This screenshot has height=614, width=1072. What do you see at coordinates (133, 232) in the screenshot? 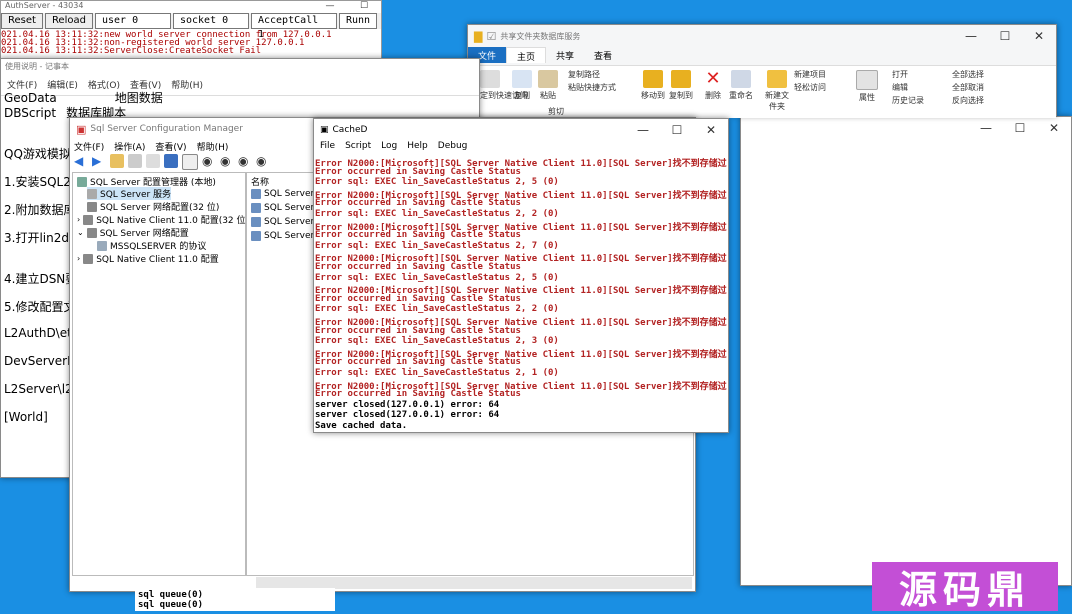
I see `tree-item-network-config: ⌄ SQL Server 网络配置` at bounding box center [133, 232].